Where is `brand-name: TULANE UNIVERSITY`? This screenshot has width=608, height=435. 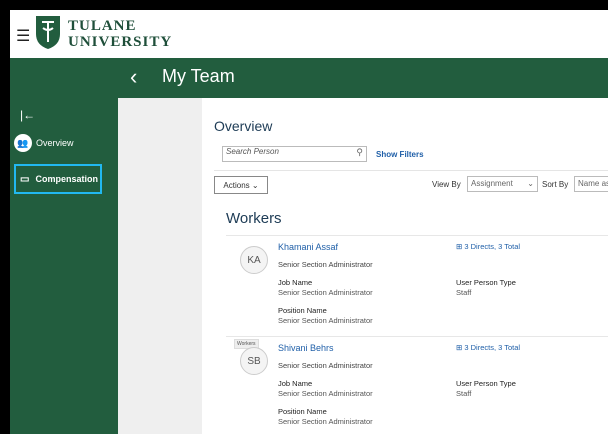 brand-name: TULANE UNIVERSITY is located at coordinates (120, 34).